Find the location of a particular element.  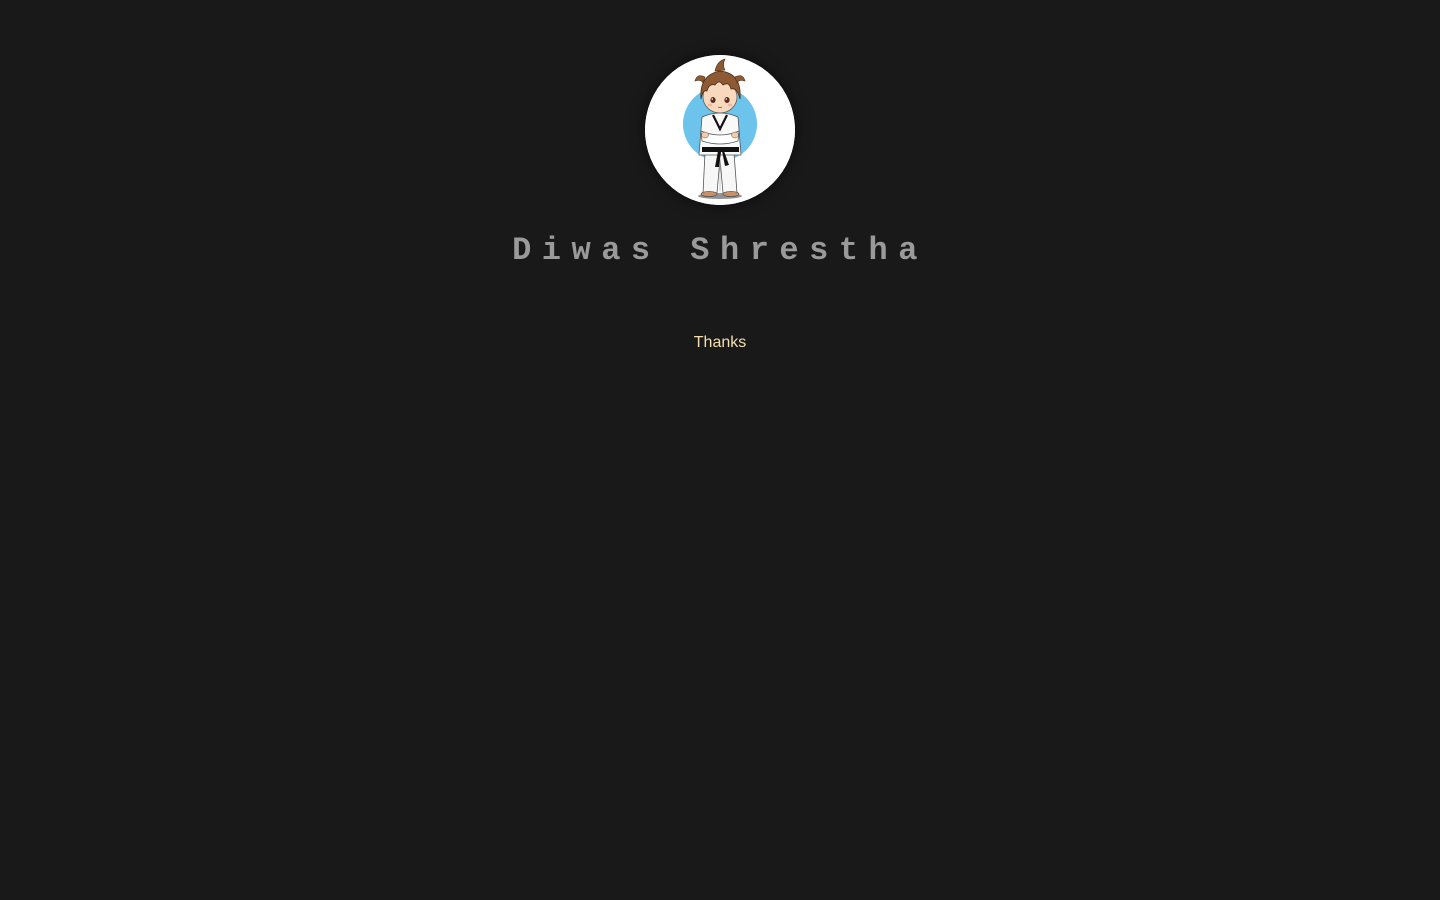

karate-boy-avatar-icon is located at coordinates (720, 130).